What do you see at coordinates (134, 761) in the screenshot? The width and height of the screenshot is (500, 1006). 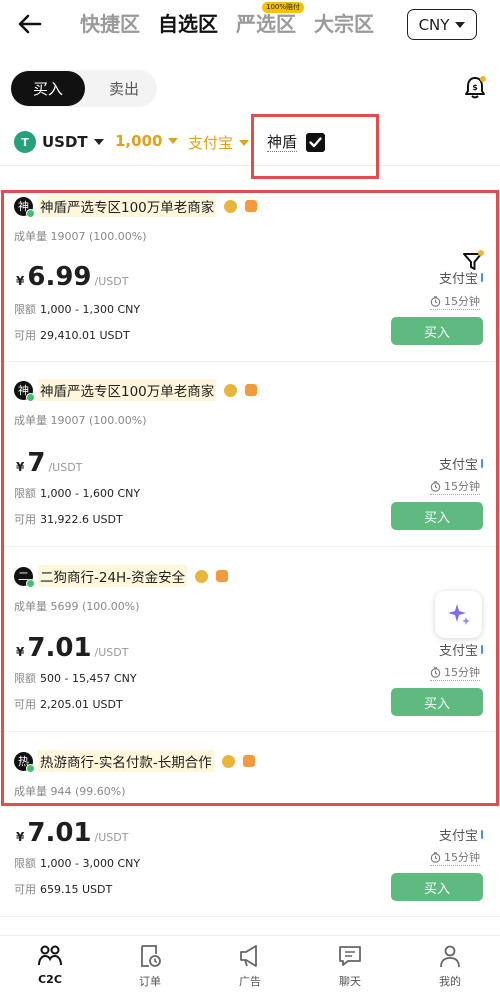 I see `merchant-row: 热 热游商行-实名付款-长期合作` at bounding box center [134, 761].